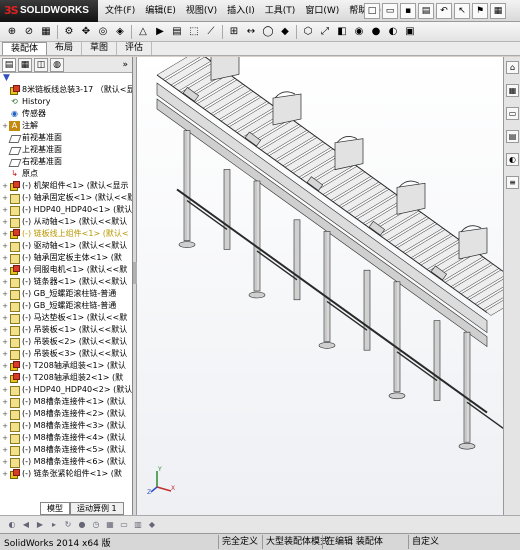  I want to click on tree-item: + (-) T208轴承组装<1> (默认, so click(66, 366).